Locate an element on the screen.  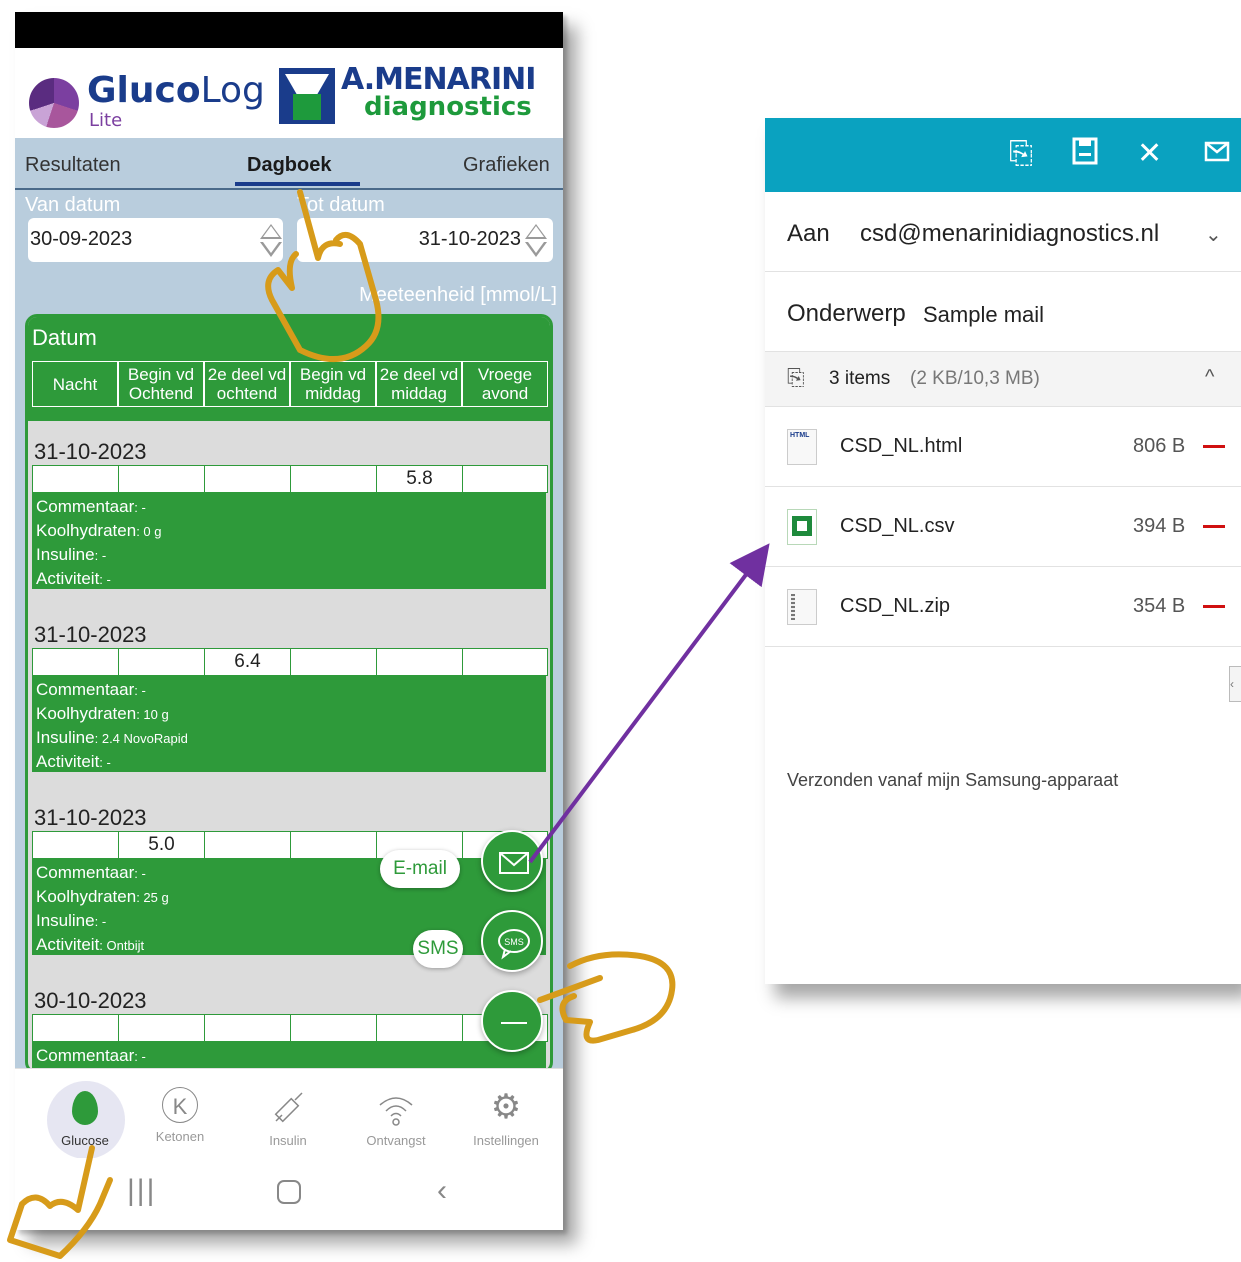
from-date-value: 30-09-2023 is located at coordinates (81, 239).